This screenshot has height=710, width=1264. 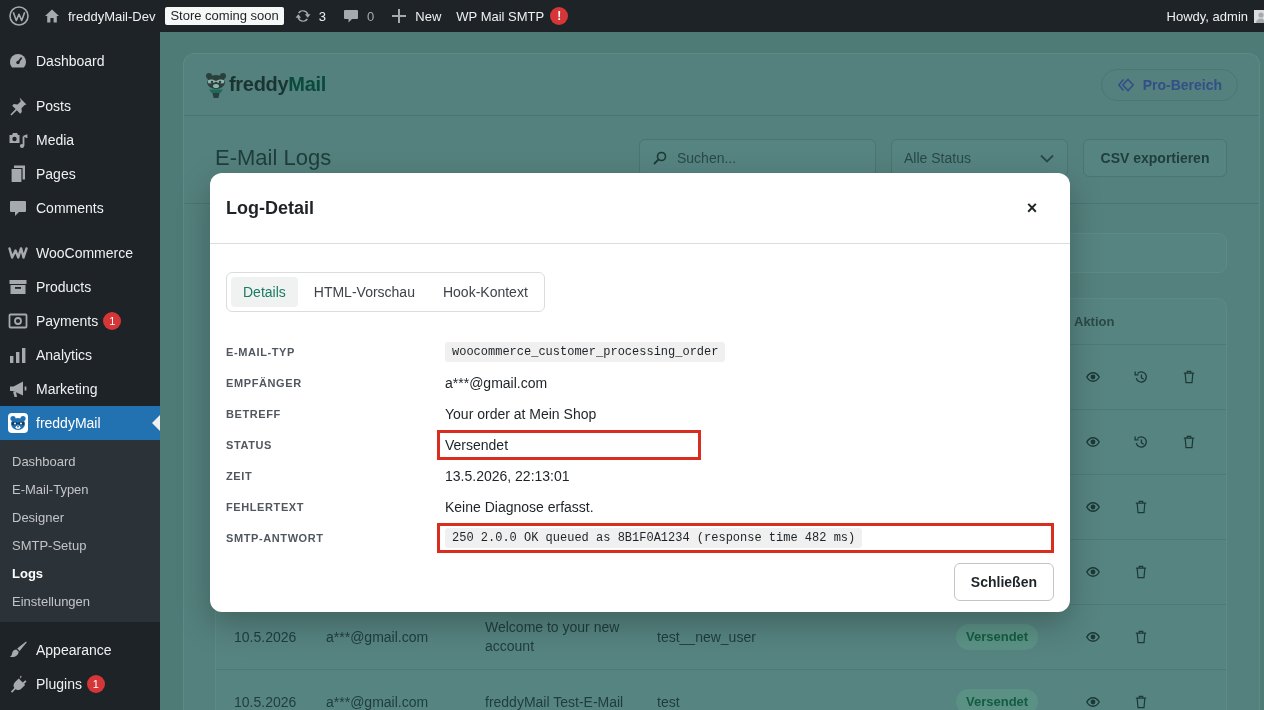 What do you see at coordinates (417, 16) in the screenshot?
I see `new-content-link: New` at bounding box center [417, 16].